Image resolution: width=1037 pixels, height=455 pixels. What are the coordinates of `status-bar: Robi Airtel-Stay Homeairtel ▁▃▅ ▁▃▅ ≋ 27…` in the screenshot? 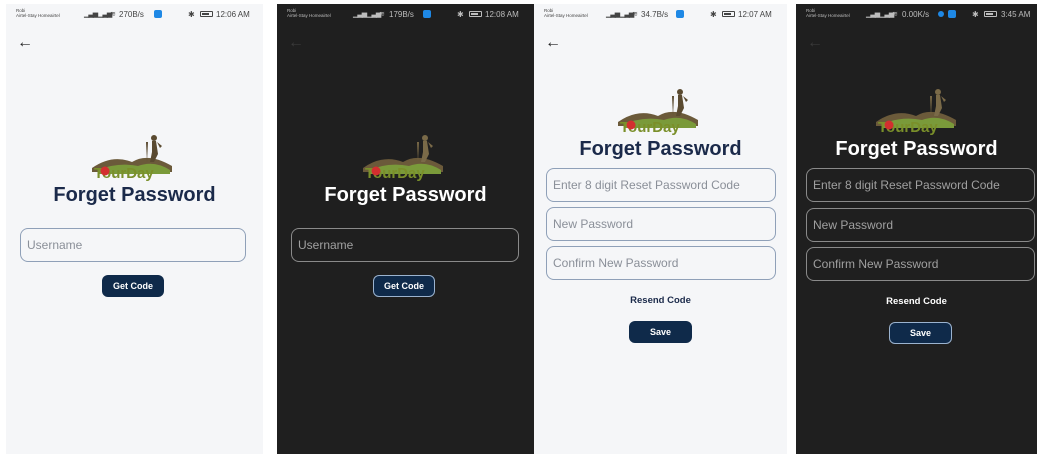 It's located at (134, 15).